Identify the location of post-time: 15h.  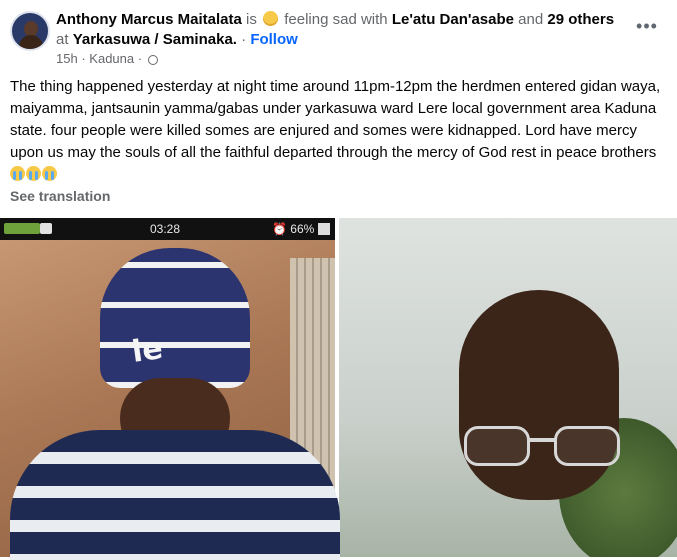
(67, 58).